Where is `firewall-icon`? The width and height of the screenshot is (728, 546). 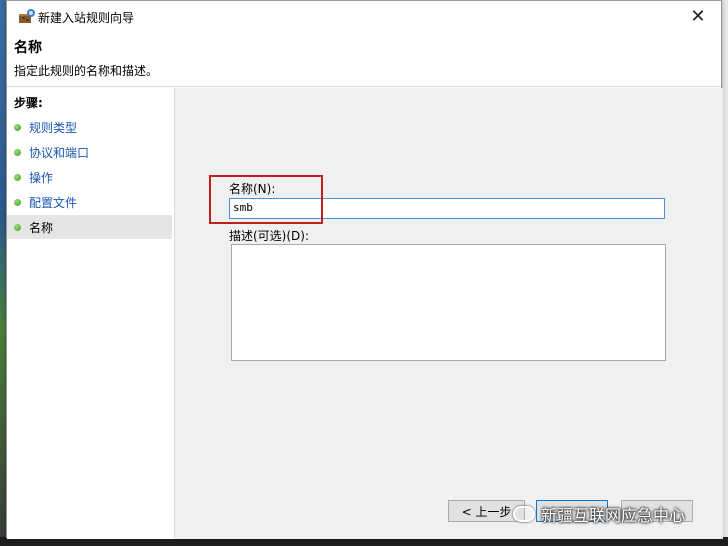
firewall-icon is located at coordinates (27, 16).